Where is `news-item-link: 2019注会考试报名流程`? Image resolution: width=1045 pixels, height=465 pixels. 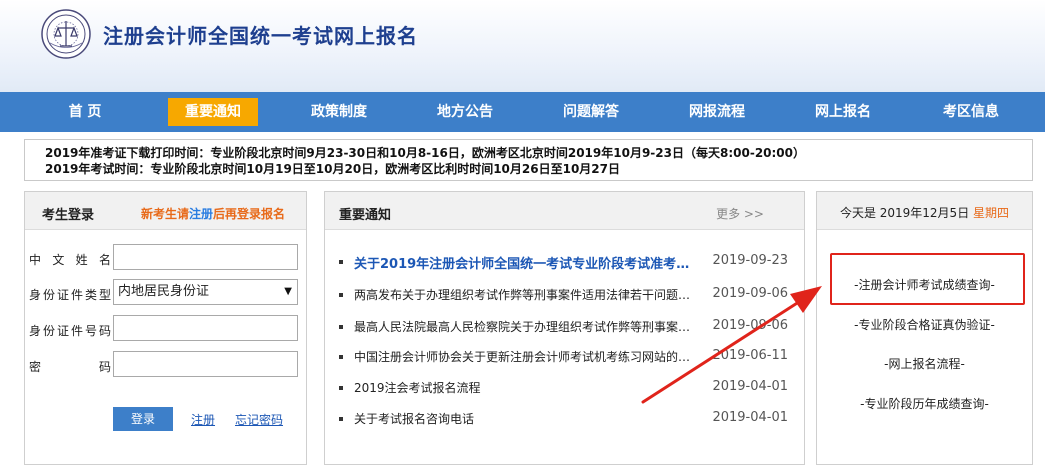 news-item-link: 2019注会考试报名流程 is located at coordinates (527, 387).